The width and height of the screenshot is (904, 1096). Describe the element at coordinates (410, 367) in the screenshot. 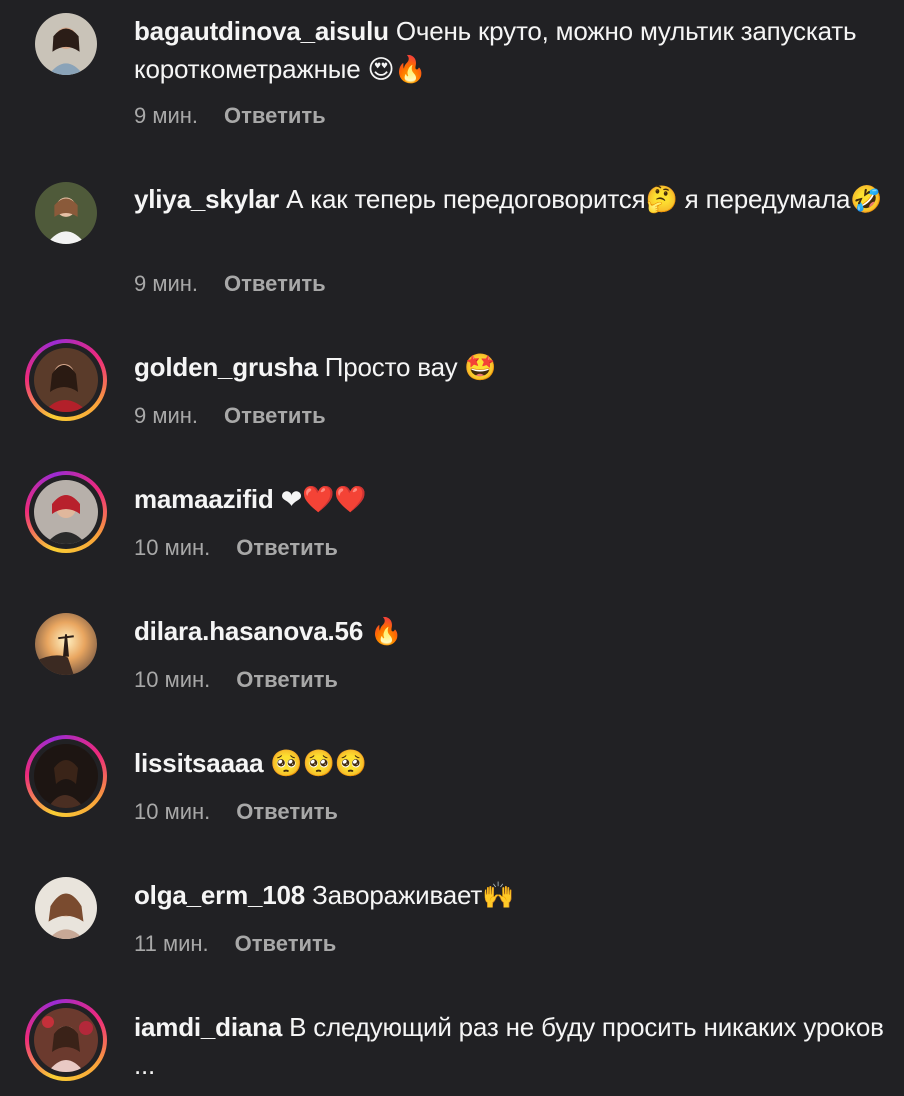

I see `comment-body: Просто вау 🤩` at that location.